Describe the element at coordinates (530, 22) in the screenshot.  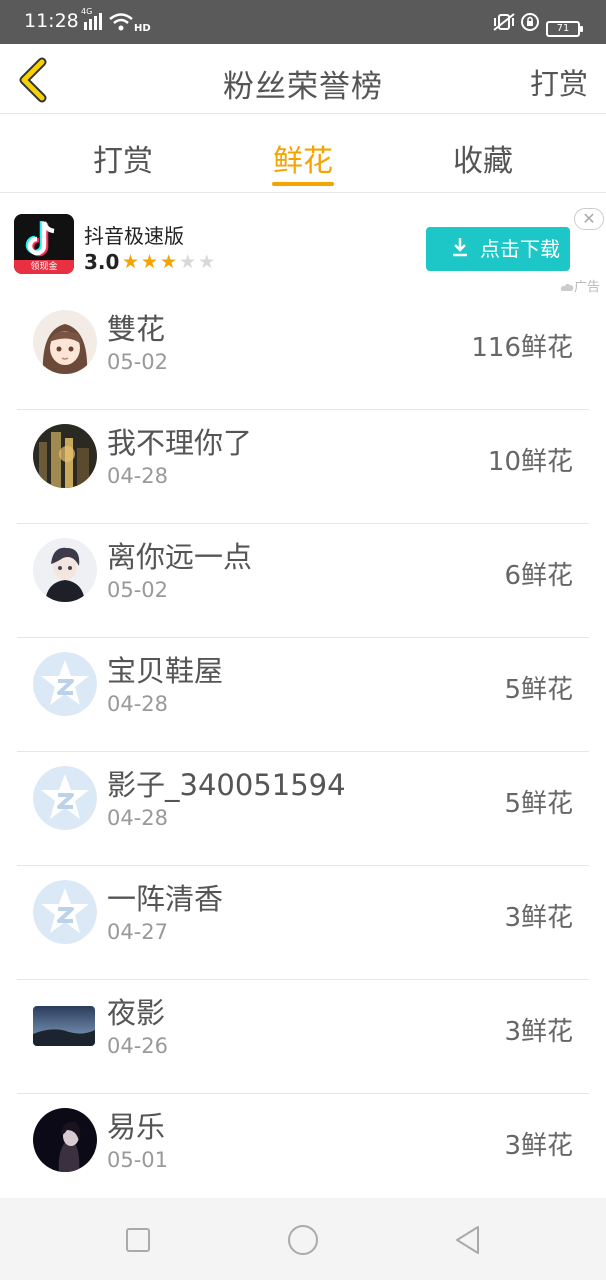
I see `alarm-icon` at that location.